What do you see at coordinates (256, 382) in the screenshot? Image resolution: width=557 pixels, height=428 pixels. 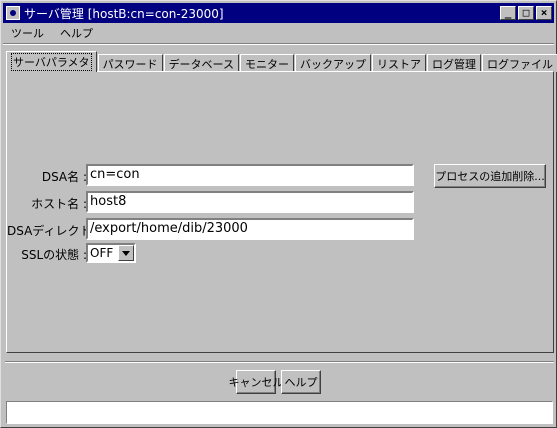 I see `cancel-button: キャンセル` at bounding box center [256, 382].